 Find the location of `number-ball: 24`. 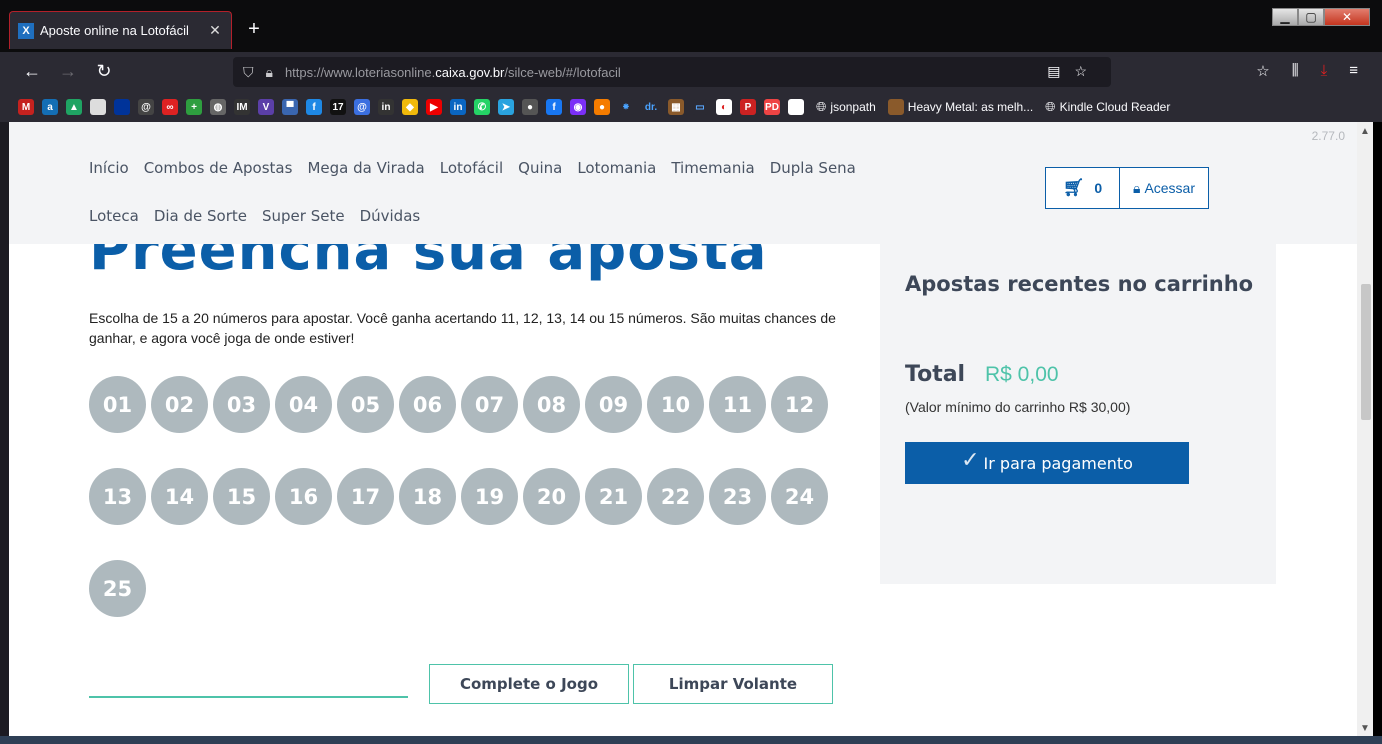

number-ball: 24 is located at coordinates (799, 496).